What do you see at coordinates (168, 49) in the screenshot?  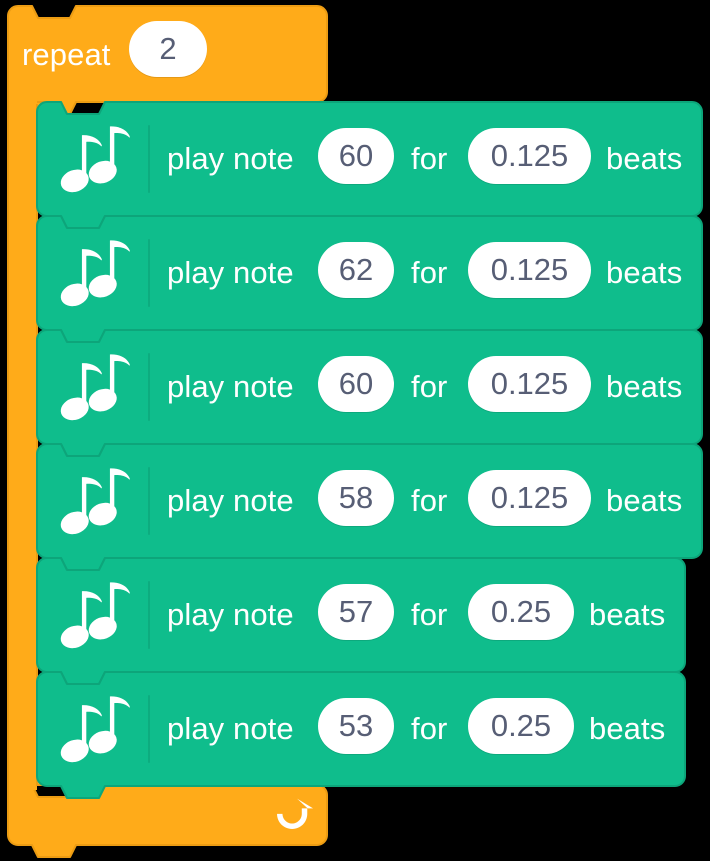 I see `repeat-times-input: 2` at bounding box center [168, 49].